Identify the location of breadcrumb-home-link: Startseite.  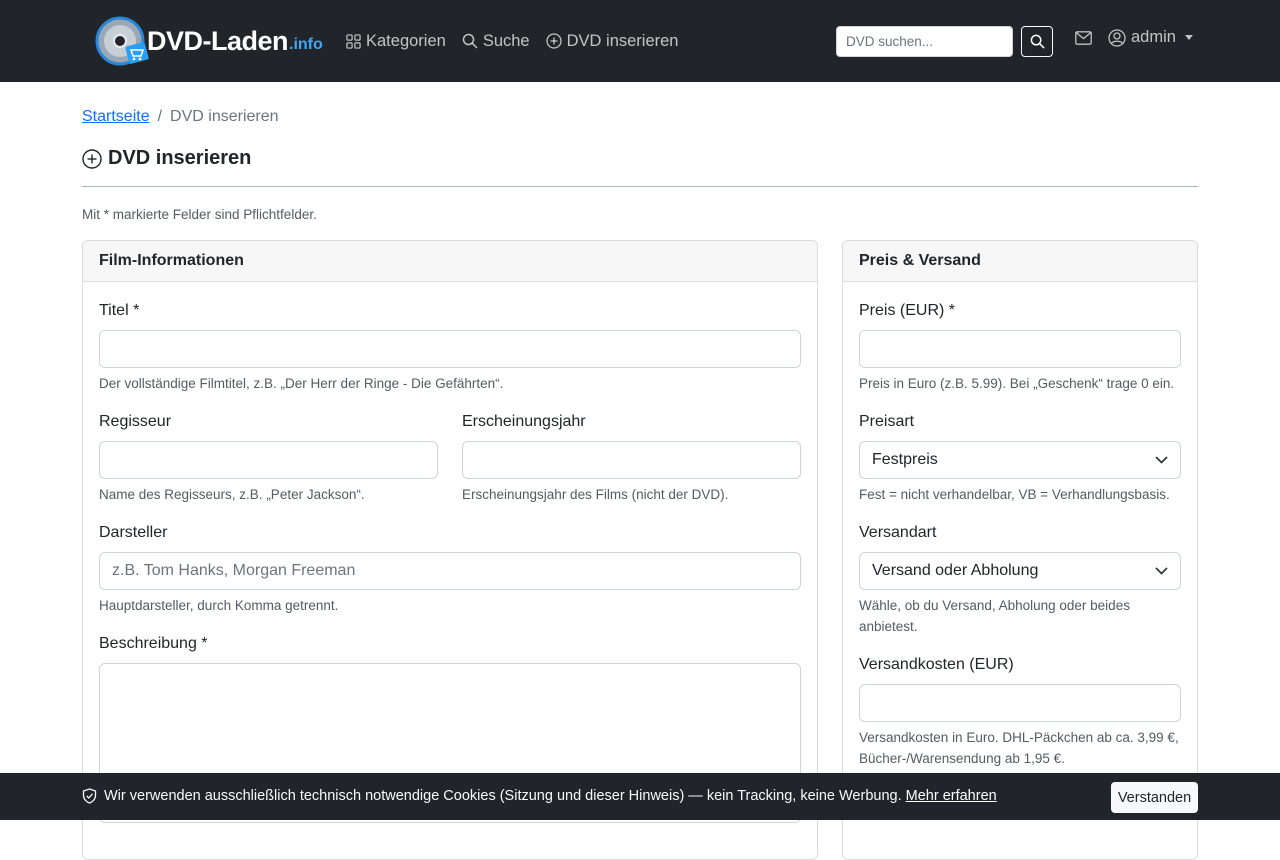
(116, 117).